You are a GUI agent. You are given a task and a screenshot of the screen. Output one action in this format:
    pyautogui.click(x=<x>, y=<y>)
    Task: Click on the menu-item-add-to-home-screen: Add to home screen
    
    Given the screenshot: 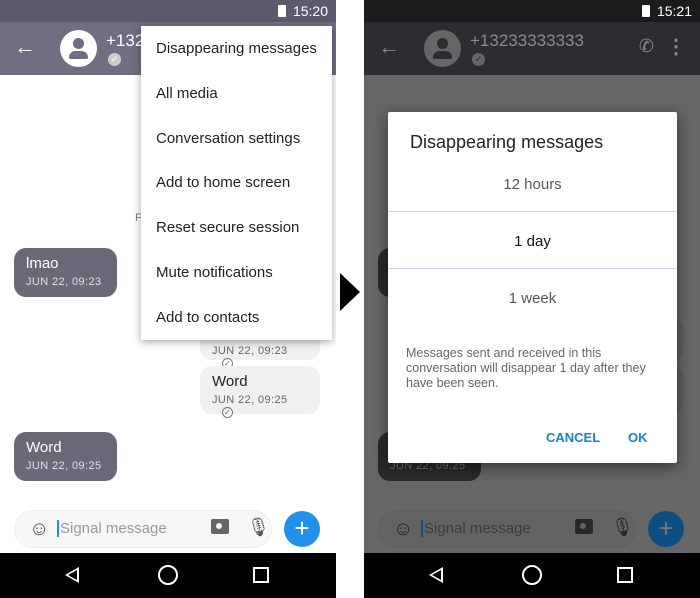 What is the action you would take?
    pyautogui.click(x=236, y=182)
    